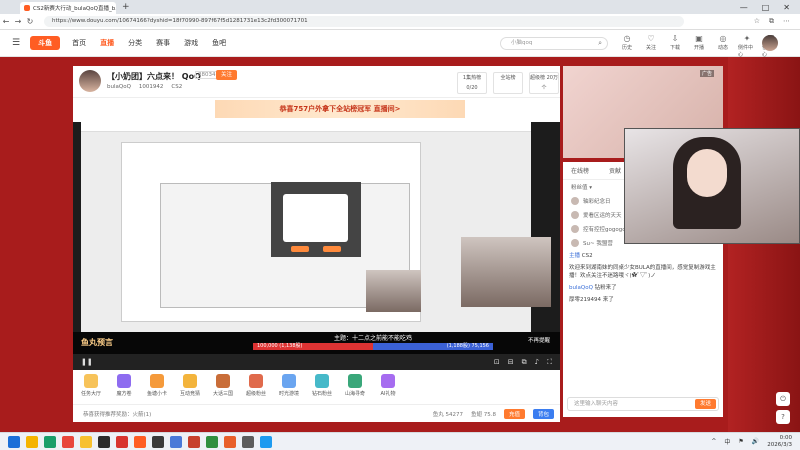  Describe the element at coordinates (497, 362) in the screenshot. I see `danmu-icon: ⊡` at that location.